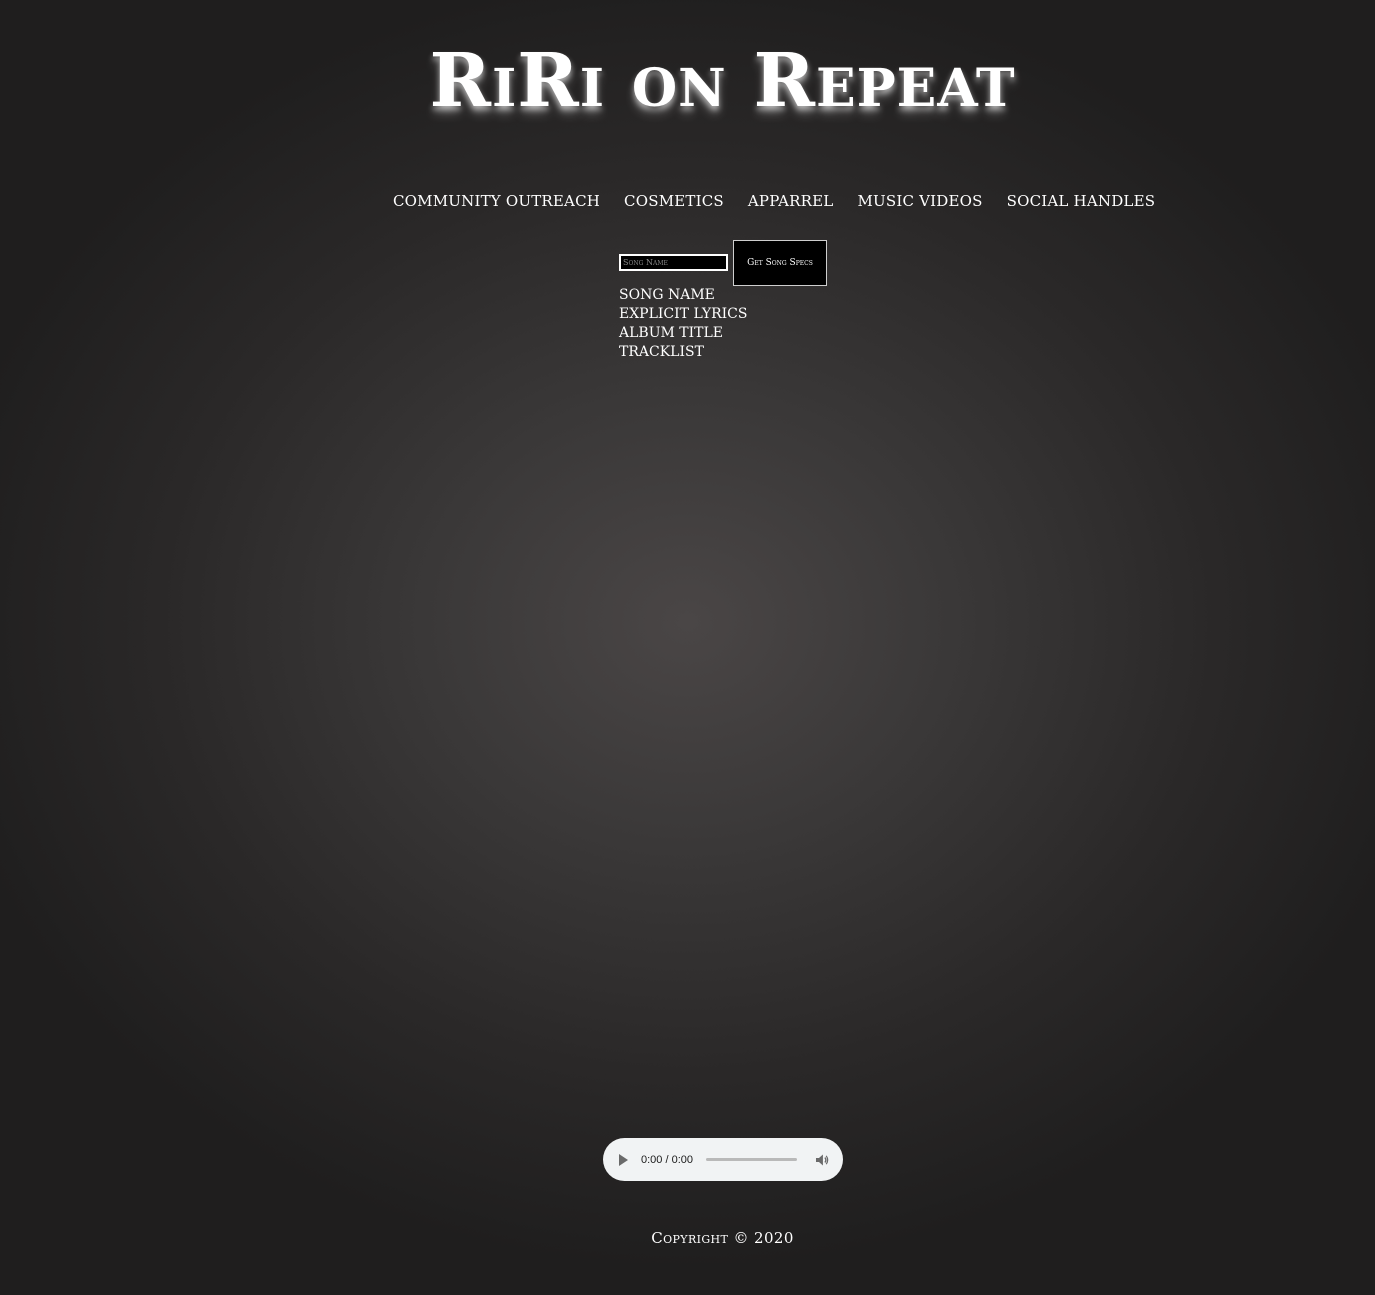 This screenshot has width=1375, height=1295. What do you see at coordinates (1081, 201) in the screenshot?
I see `nav-social-handles: SOCIAL HANDLES` at bounding box center [1081, 201].